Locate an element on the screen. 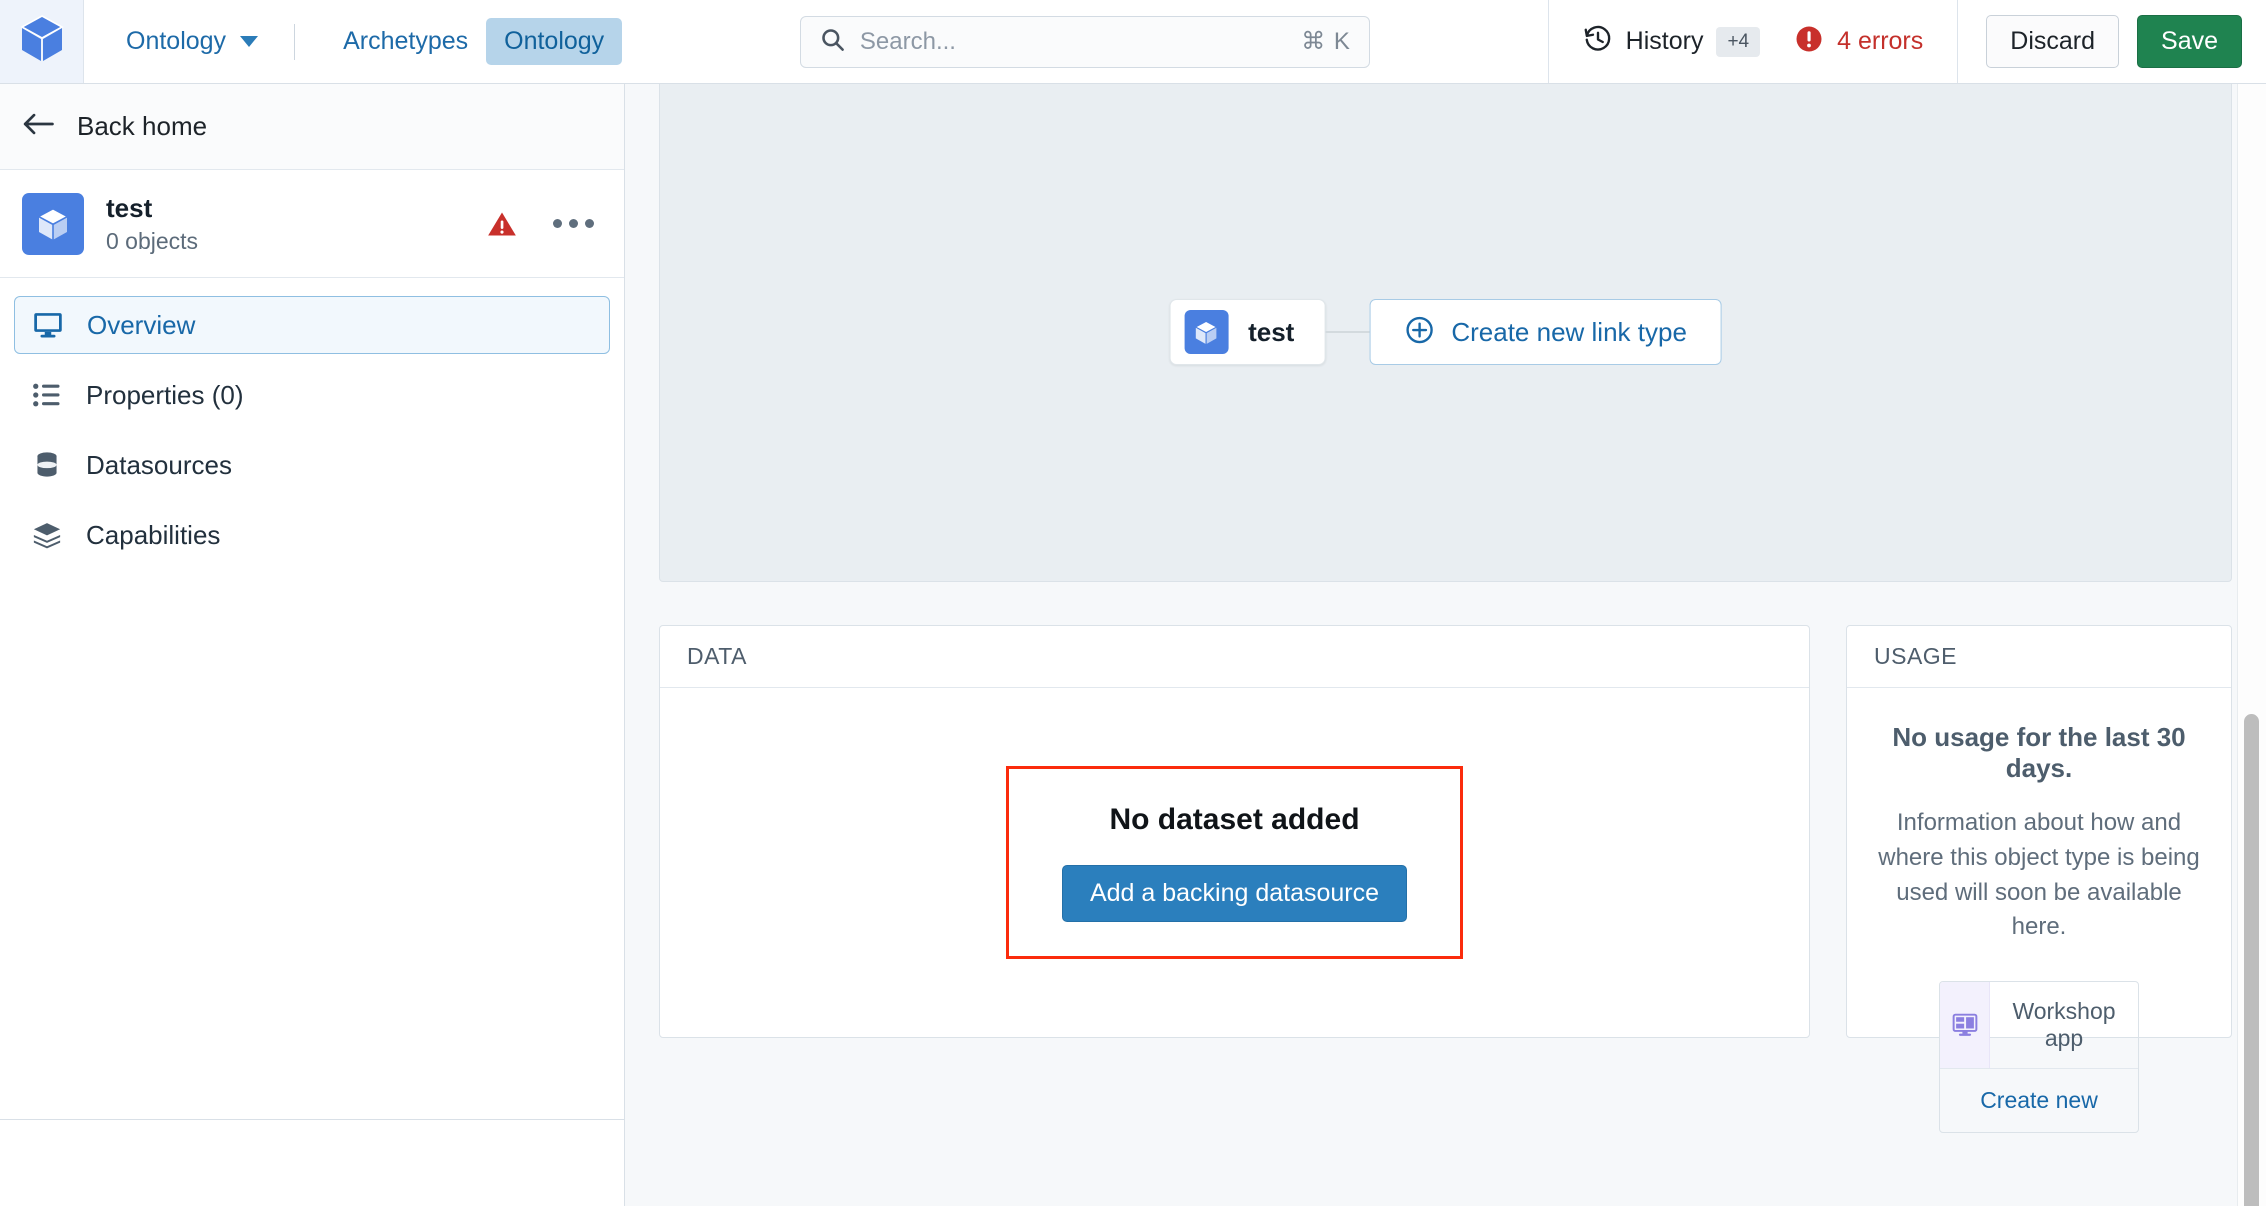 This screenshot has width=2266, height=1206. status-group: History +4 4 errors is located at coordinates (1753, 41).